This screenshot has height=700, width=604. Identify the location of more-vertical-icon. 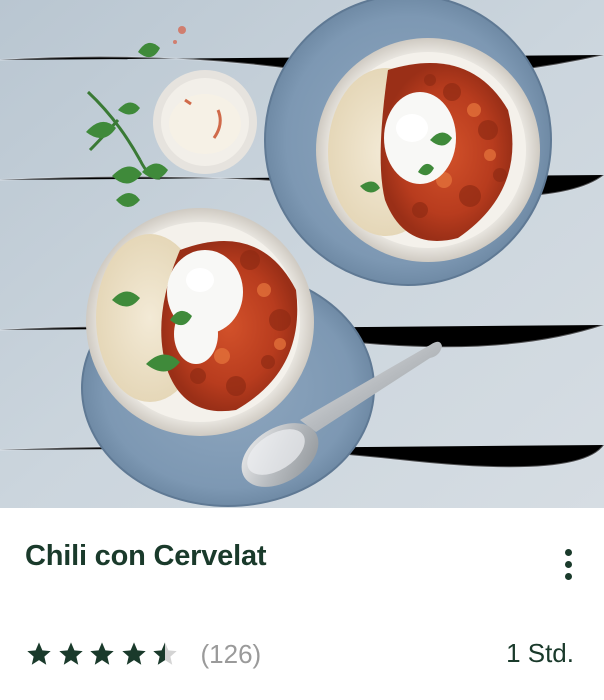
(568, 552).